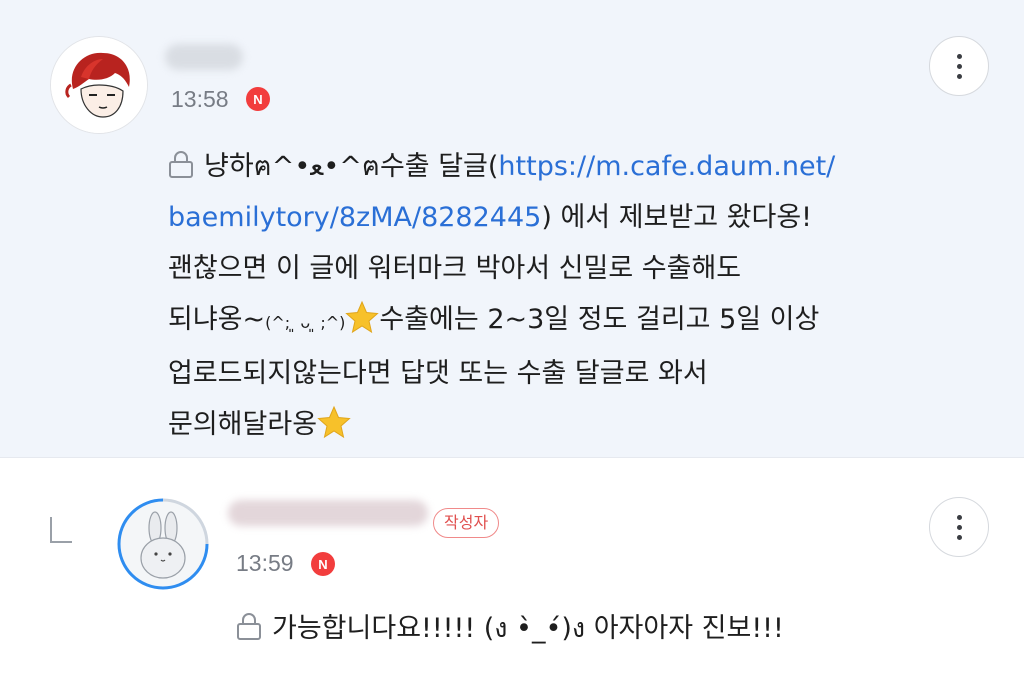 This screenshot has height=680, width=1024. Describe the element at coordinates (455, 268) in the screenshot. I see `comment-text: 괜찮으면 이 글에 워터마크 박아서 신밀로 수출해도` at that location.